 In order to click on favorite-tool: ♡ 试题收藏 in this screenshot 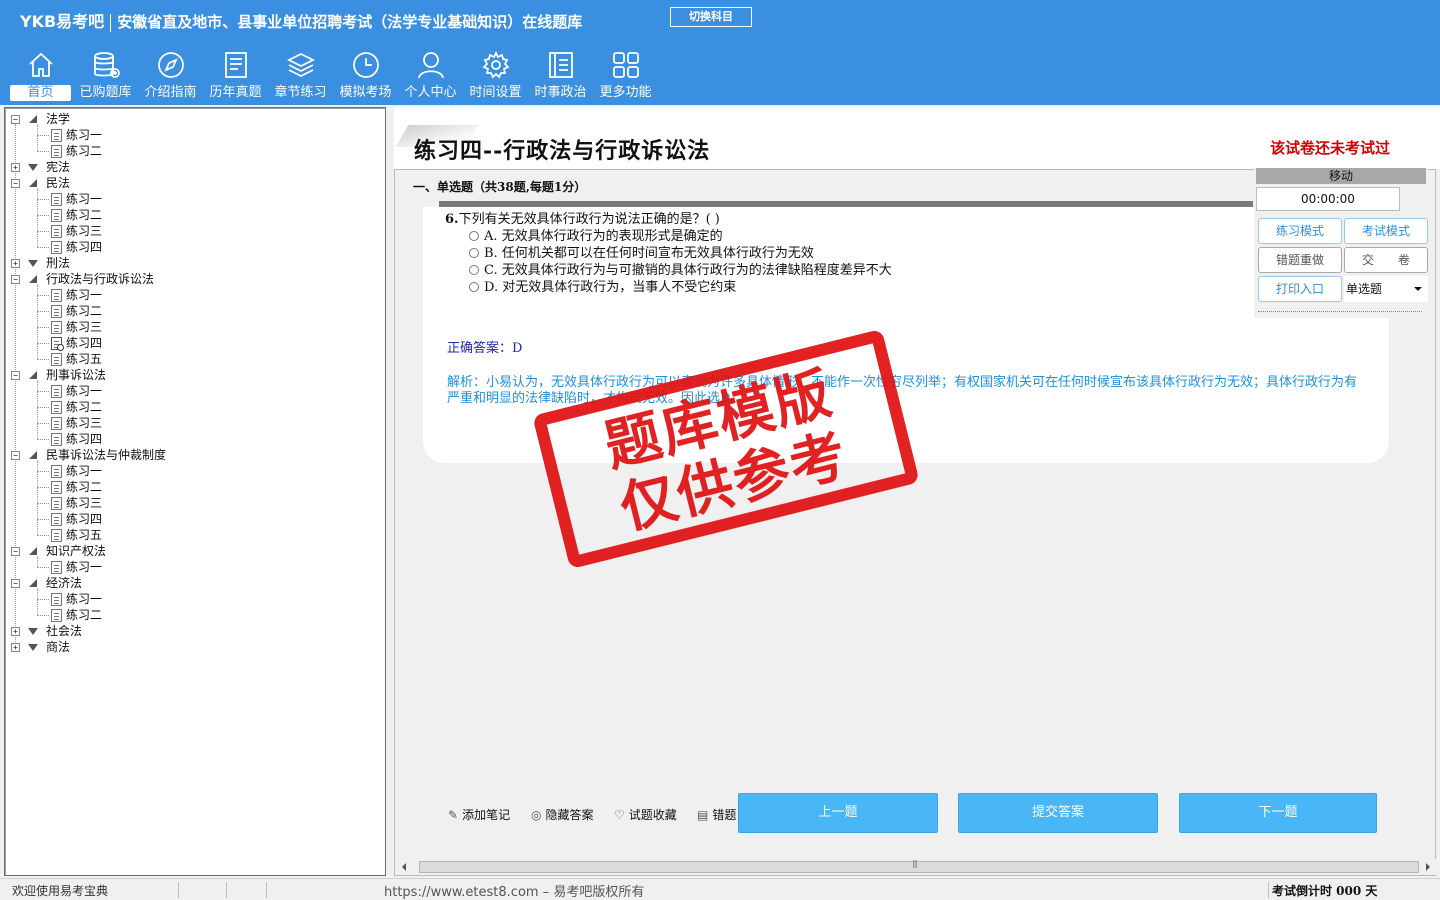, I will do `click(645, 814)`.